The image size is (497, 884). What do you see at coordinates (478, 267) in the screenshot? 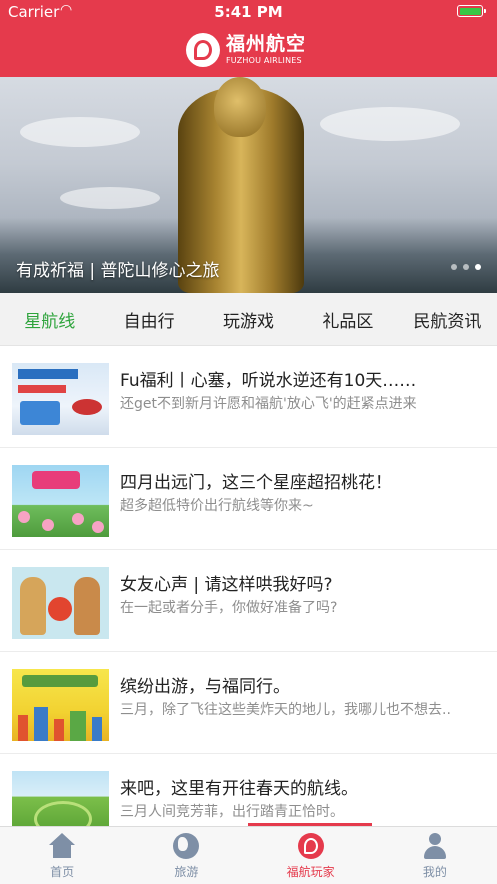
I see `carousel-dot-active` at bounding box center [478, 267].